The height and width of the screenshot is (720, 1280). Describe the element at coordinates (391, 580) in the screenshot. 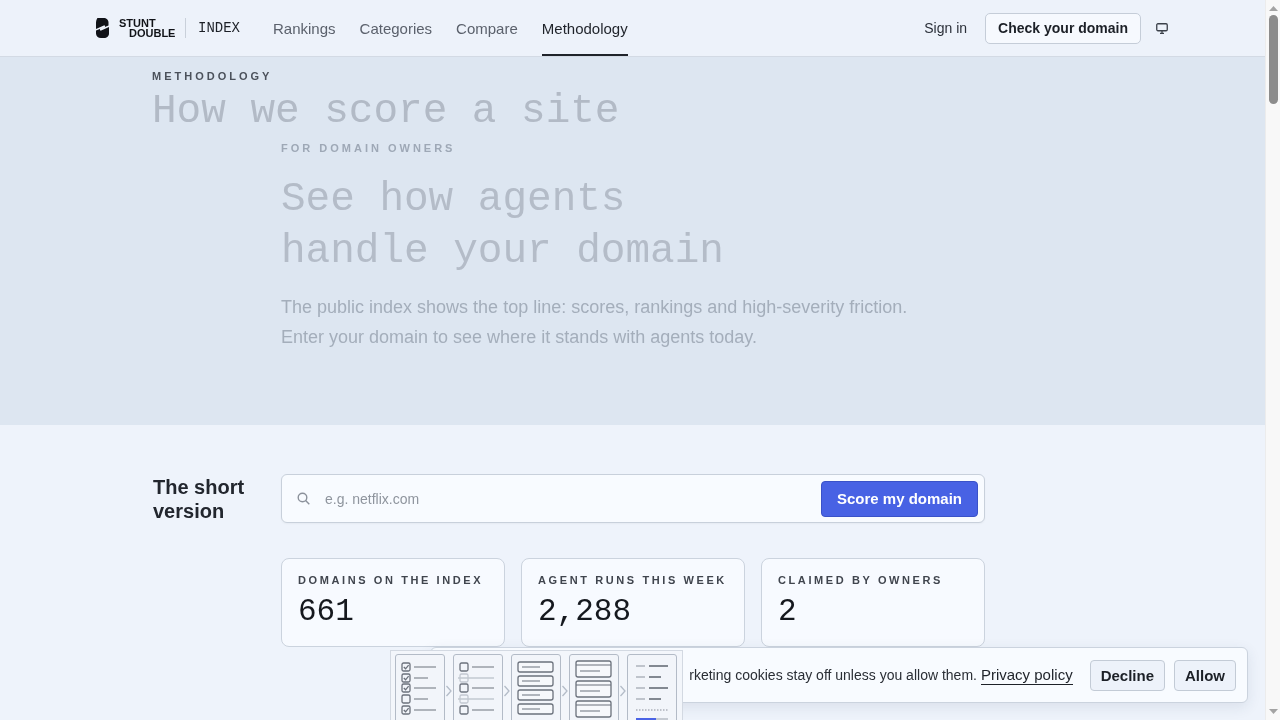

I see `stat-label: DOMAINS ON THE INDEX` at that location.